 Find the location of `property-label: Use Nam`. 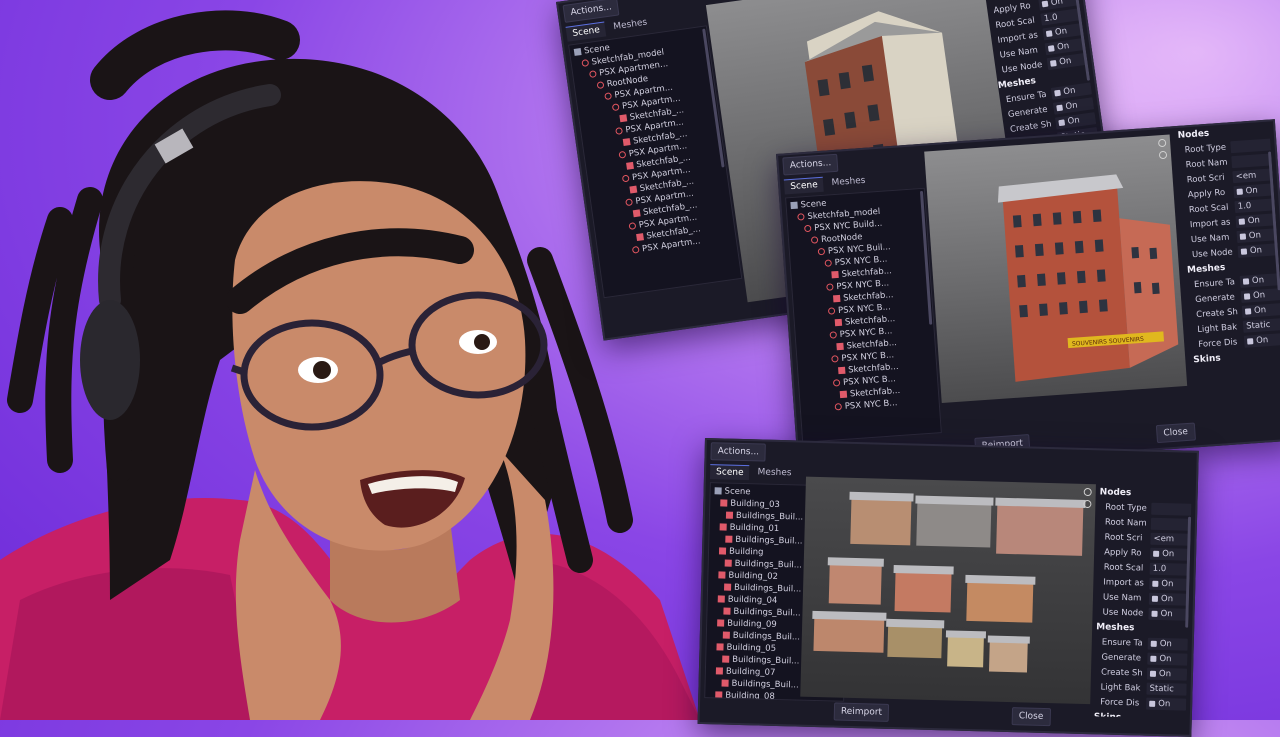

property-label: Use Nam is located at coordinates (1210, 238).